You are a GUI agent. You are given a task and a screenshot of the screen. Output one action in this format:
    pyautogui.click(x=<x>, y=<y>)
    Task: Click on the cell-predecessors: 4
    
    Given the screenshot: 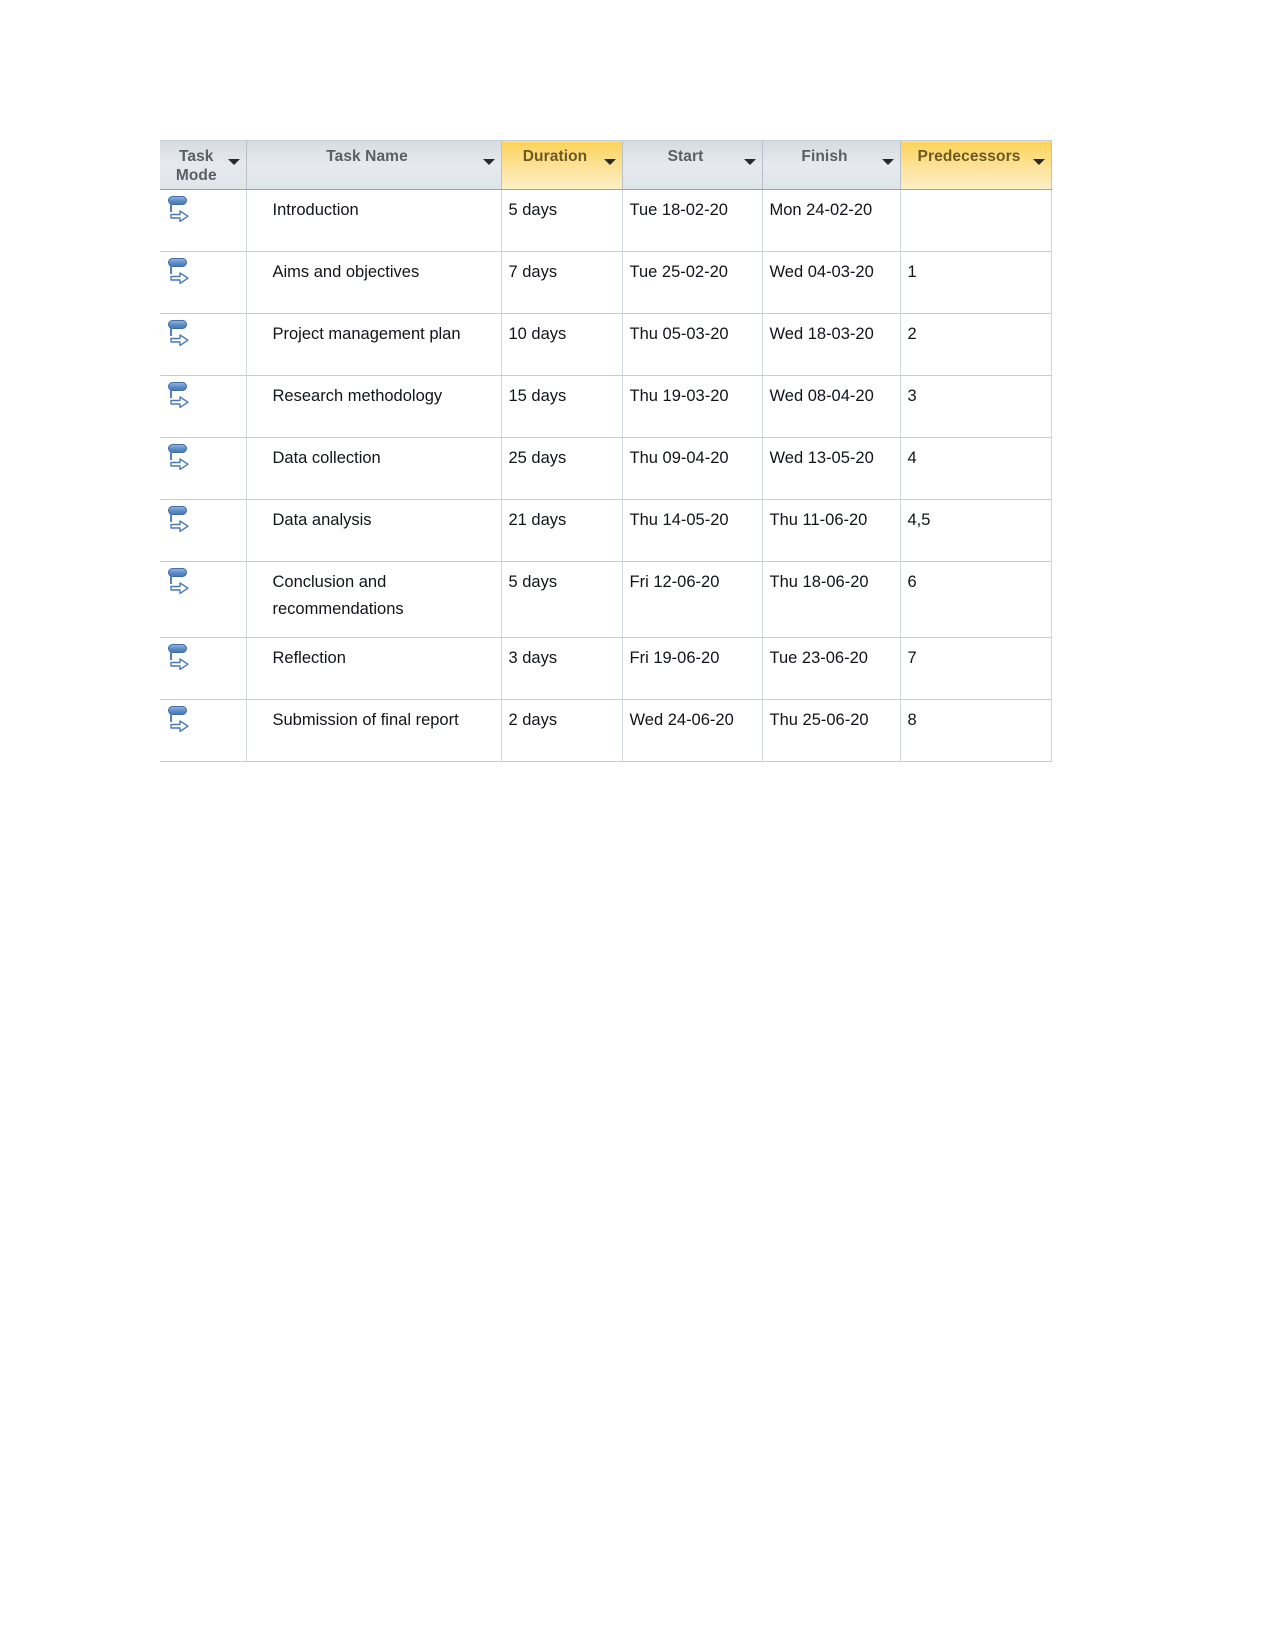 What is the action you would take?
    pyautogui.click(x=976, y=468)
    